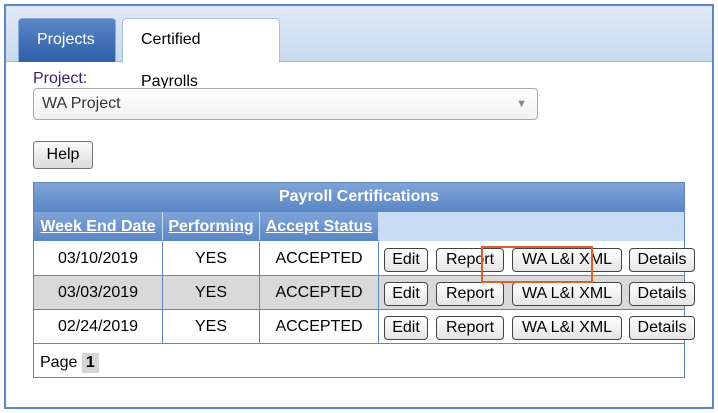 This screenshot has height=413, width=718. I want to click on page-number-current: 1, so click(90, 363).